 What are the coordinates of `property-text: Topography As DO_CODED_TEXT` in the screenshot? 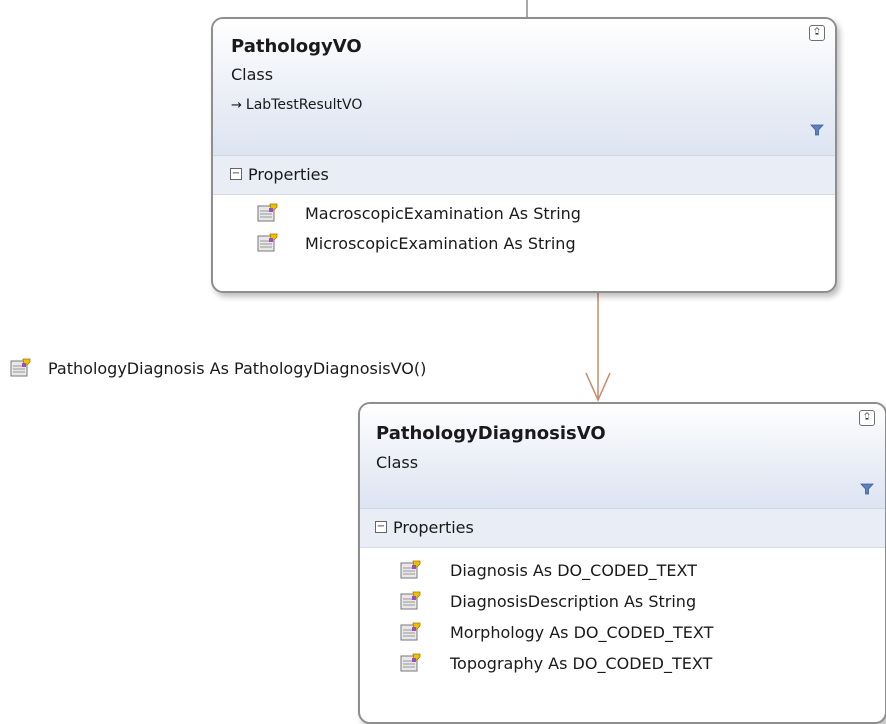 It's located at (581, 663).